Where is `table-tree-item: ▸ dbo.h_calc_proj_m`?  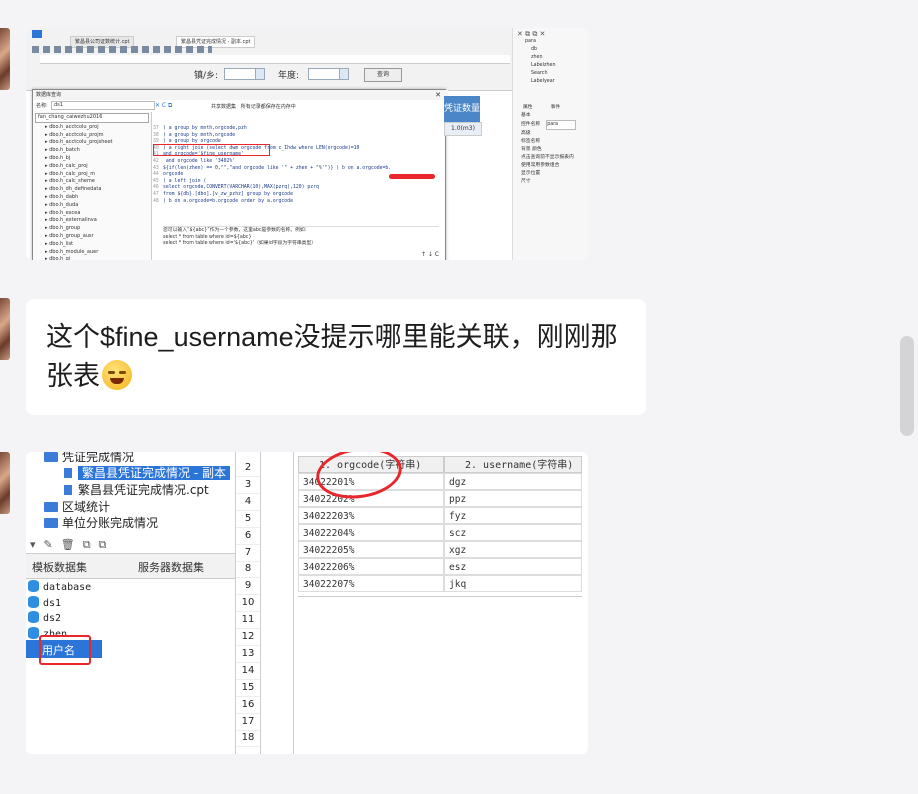
table-tree-item: ▸ dbo.h_calc_proj_m is located at coordinates (95, 175).